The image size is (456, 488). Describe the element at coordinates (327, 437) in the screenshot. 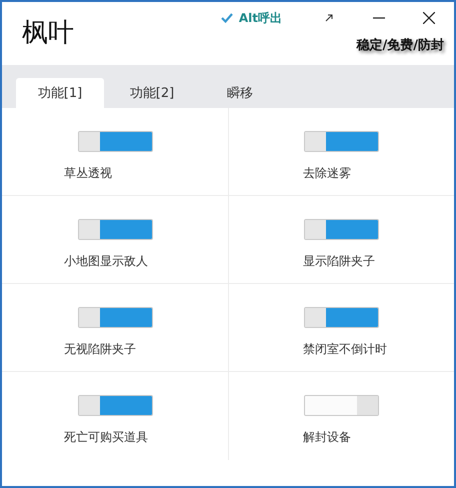

I see `feature-label: 解封设备` at that location.